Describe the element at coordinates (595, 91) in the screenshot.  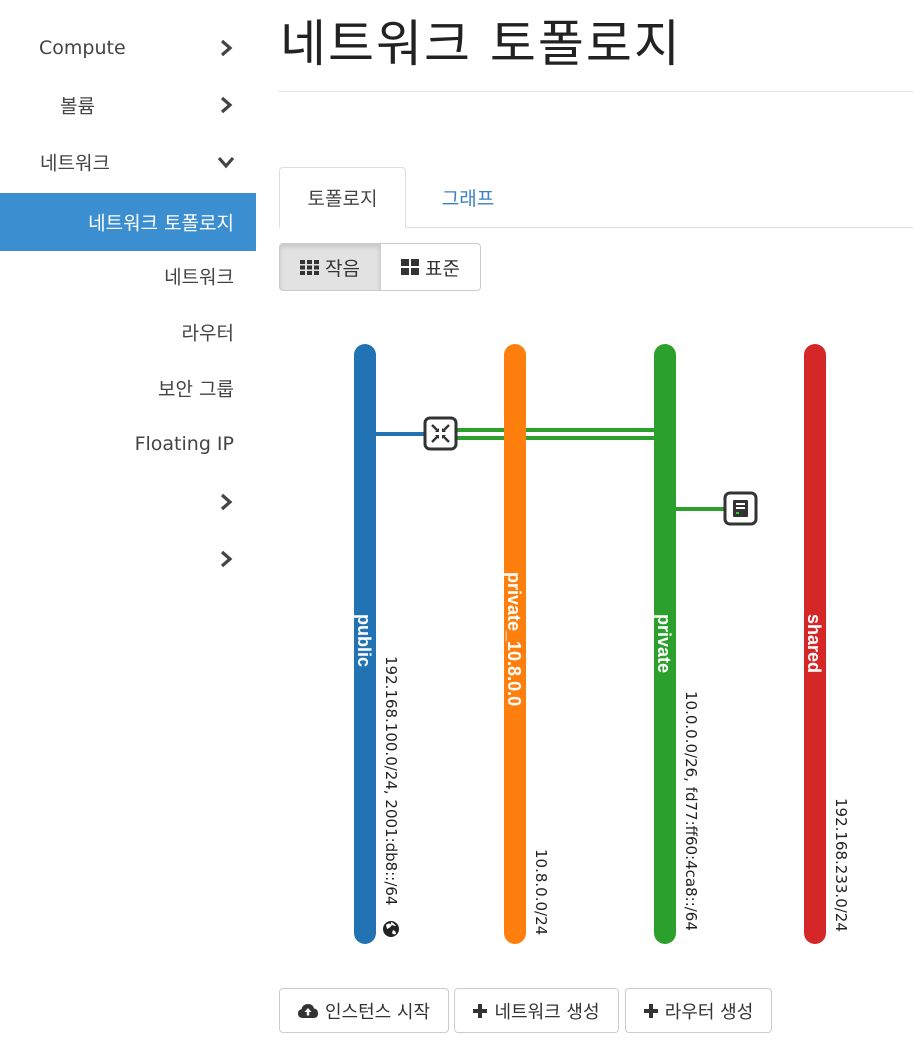
I see `title-divider` at that location.